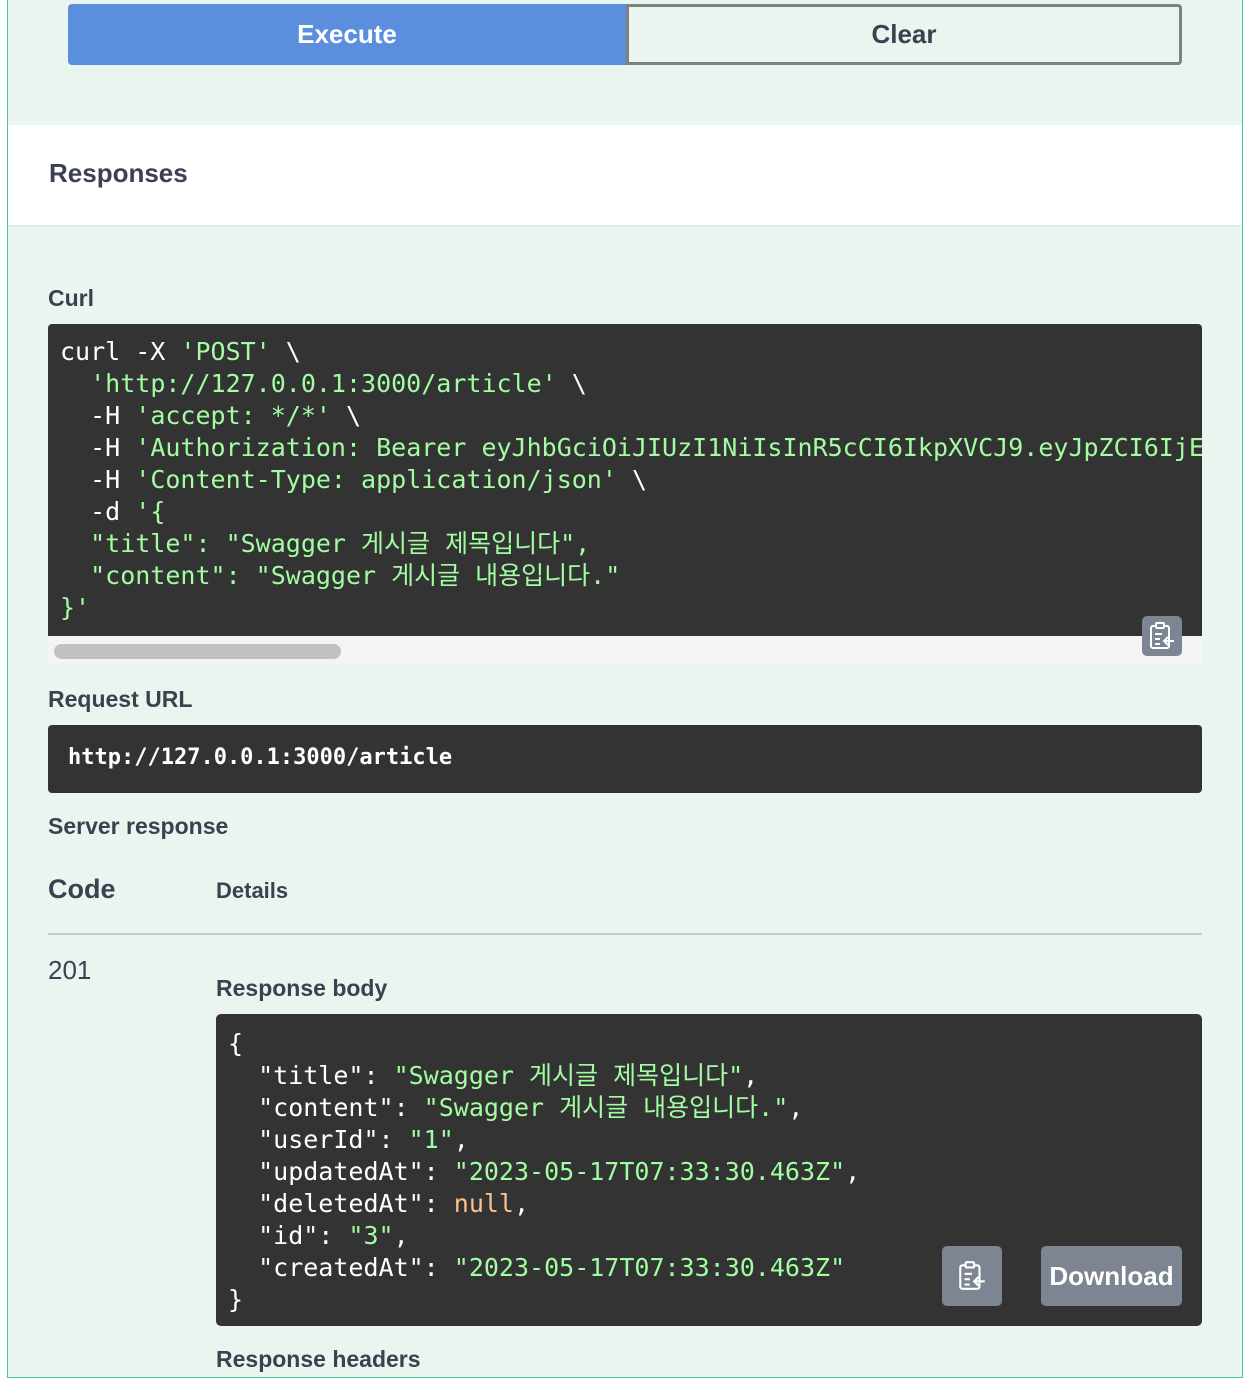  What do you see at coordinates (625, 759) in the screenshot?
I see `request-url-block: http://127.0.0.1:3000/article` at bounding box center [625, 759].